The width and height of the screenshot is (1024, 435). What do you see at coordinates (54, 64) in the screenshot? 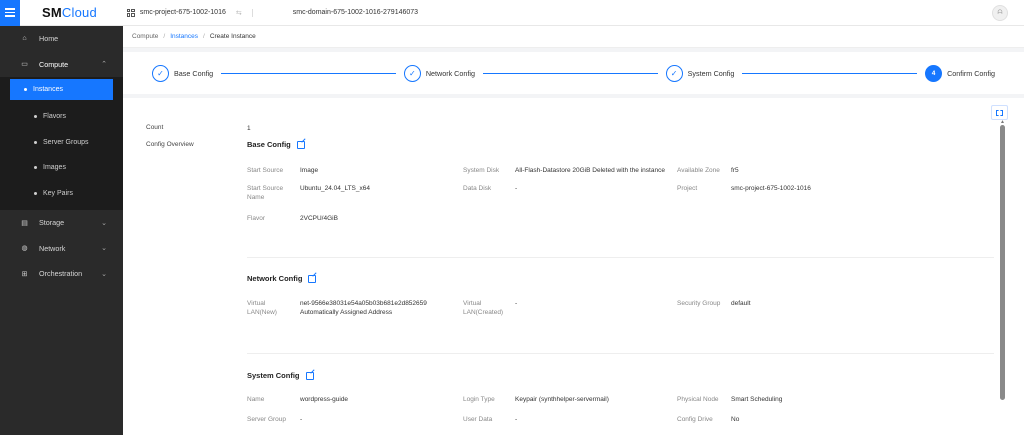
I see `sidebar-item-label: Compute` at bounding box center [54, 64].